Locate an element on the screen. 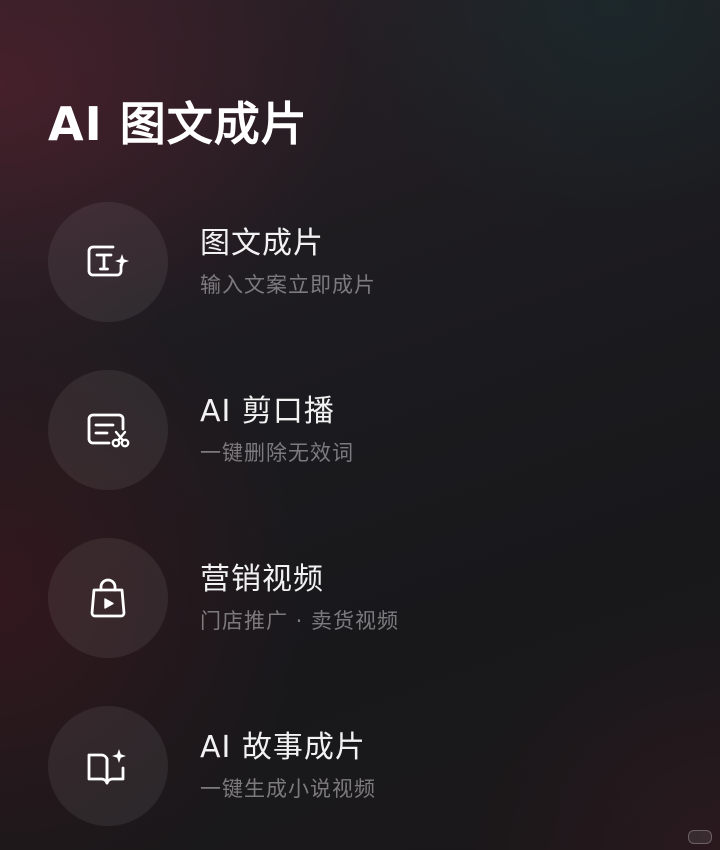 The image size is (720, 850). menu-item-title: AI 故事成片 is located at coordinates (283, 747).